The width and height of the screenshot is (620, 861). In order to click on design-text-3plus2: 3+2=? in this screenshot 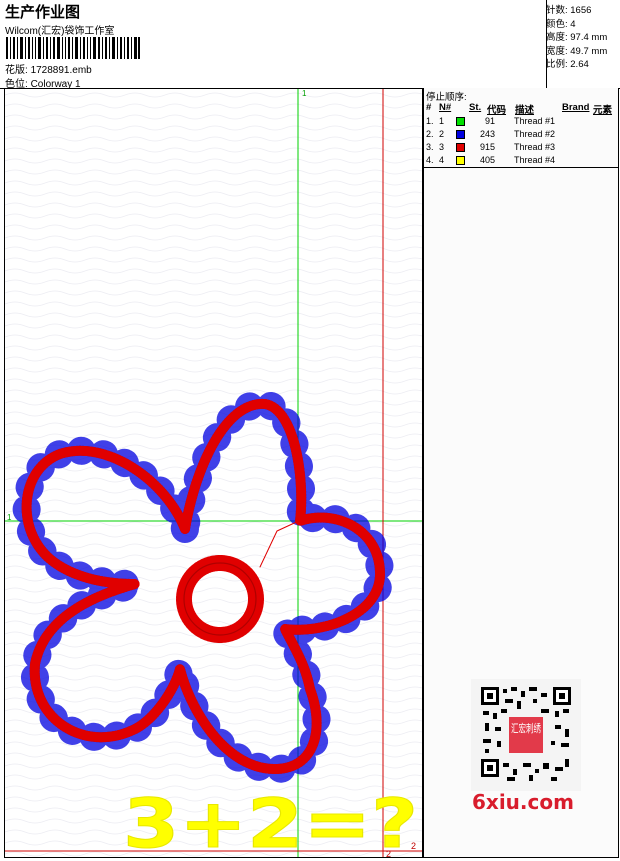, I will do `click(270, 821)`.